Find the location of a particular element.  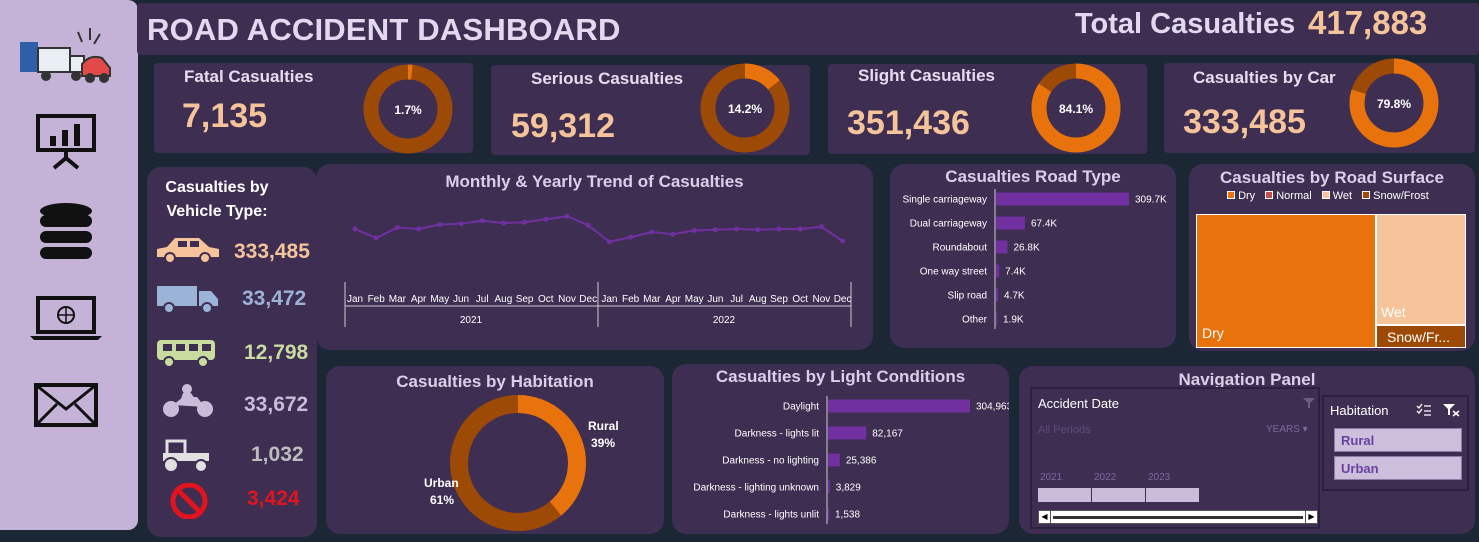

year-label: 2021 is located at coordinates (471, 320).